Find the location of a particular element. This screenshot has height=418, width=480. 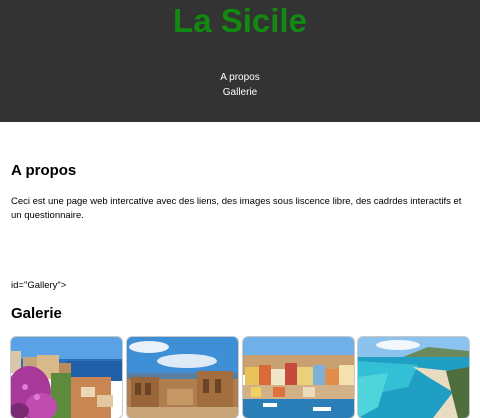

main-nav: A propos Gallerie is located at coordinates (240, 85).